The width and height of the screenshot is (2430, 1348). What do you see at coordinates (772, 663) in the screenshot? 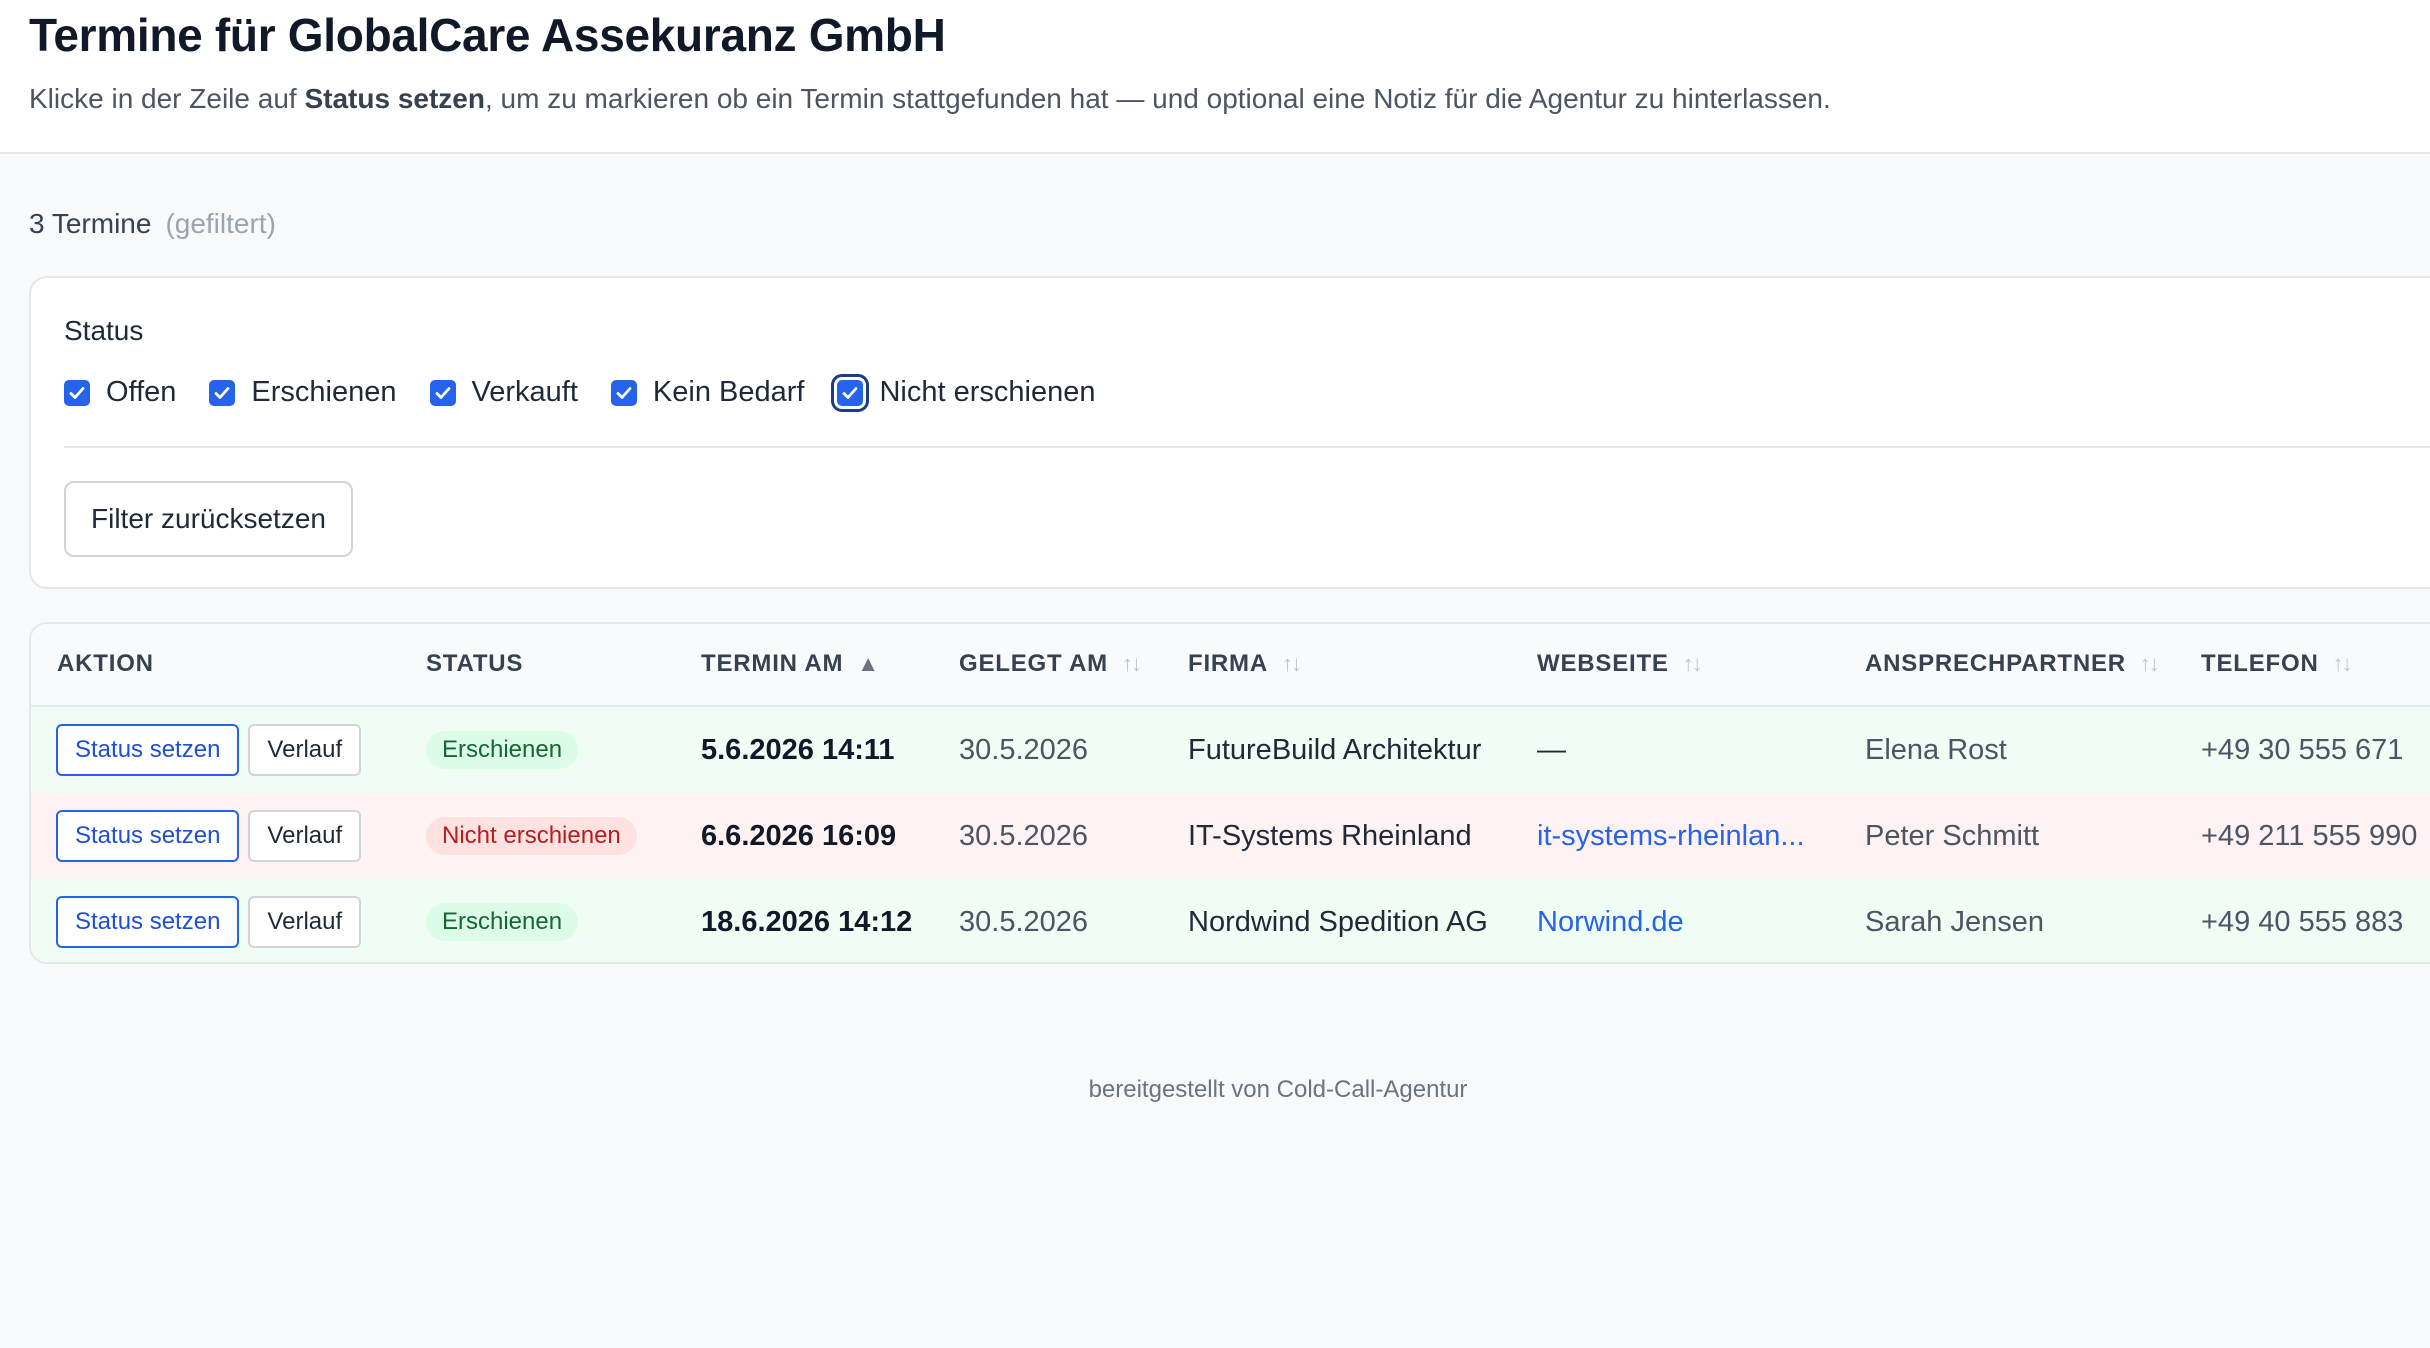
I see `column-label: TERMIN AM` at bounding box center [772, 663].